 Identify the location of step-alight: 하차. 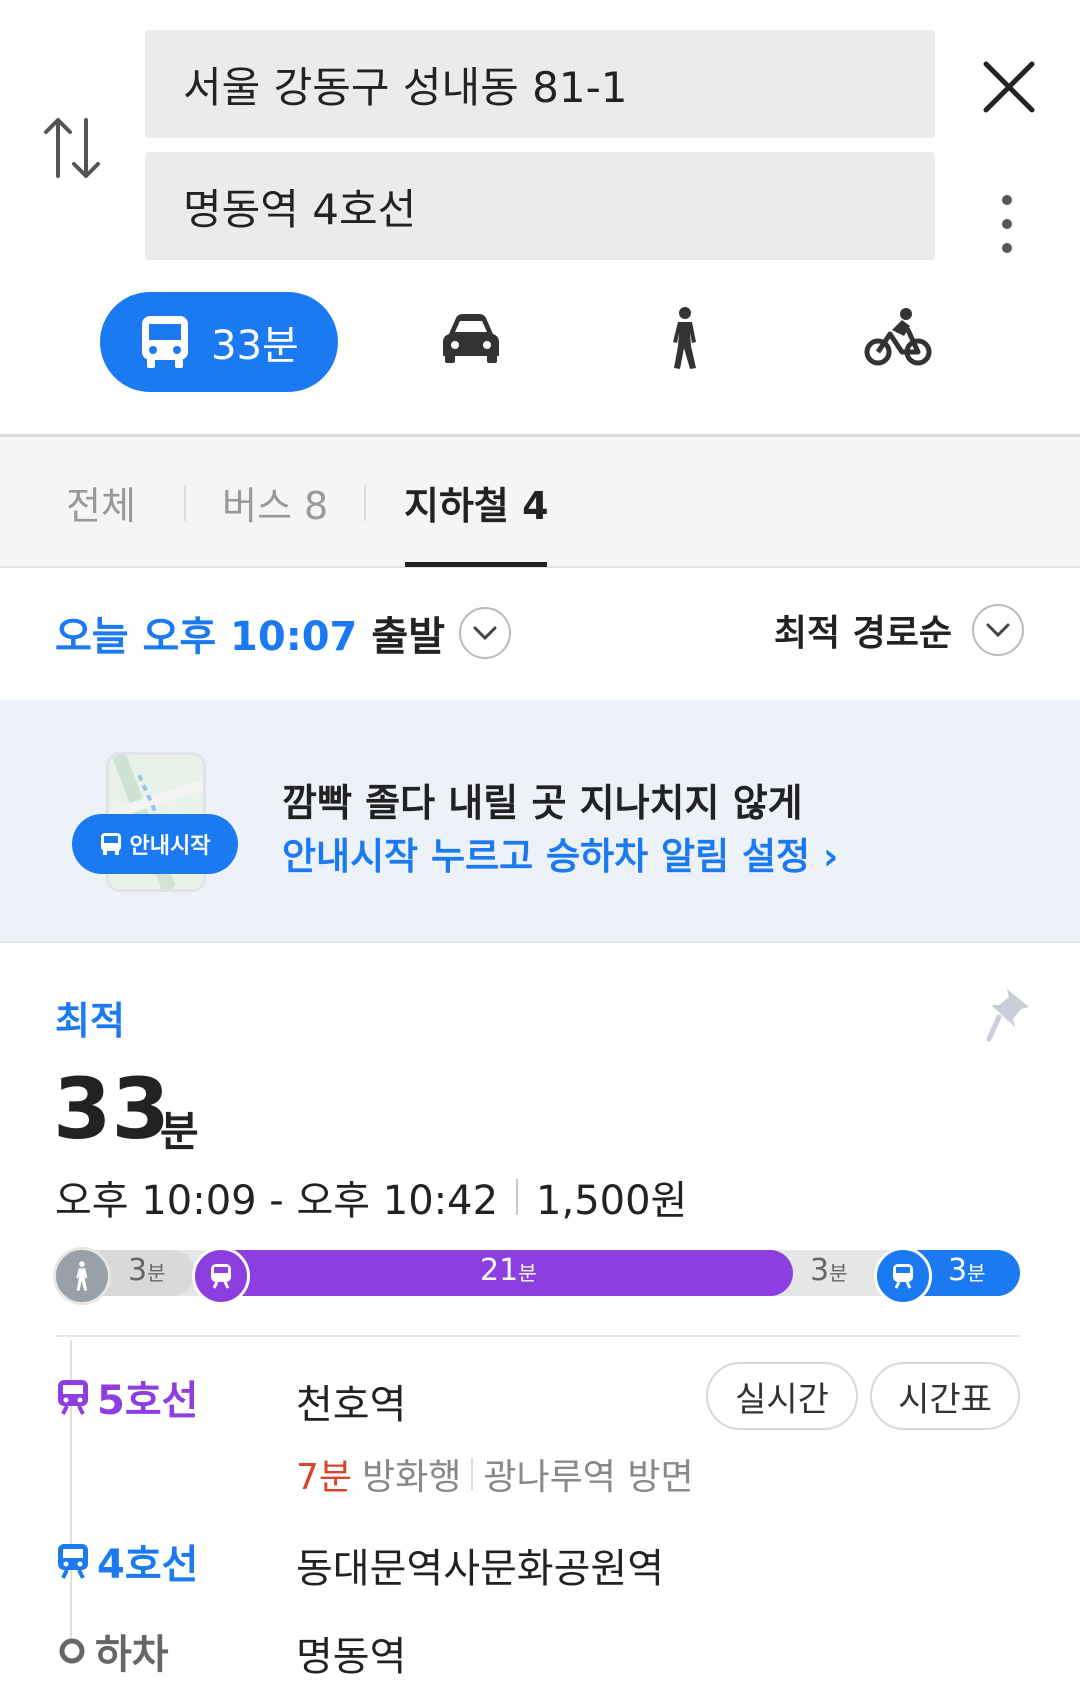
(112, 1651).